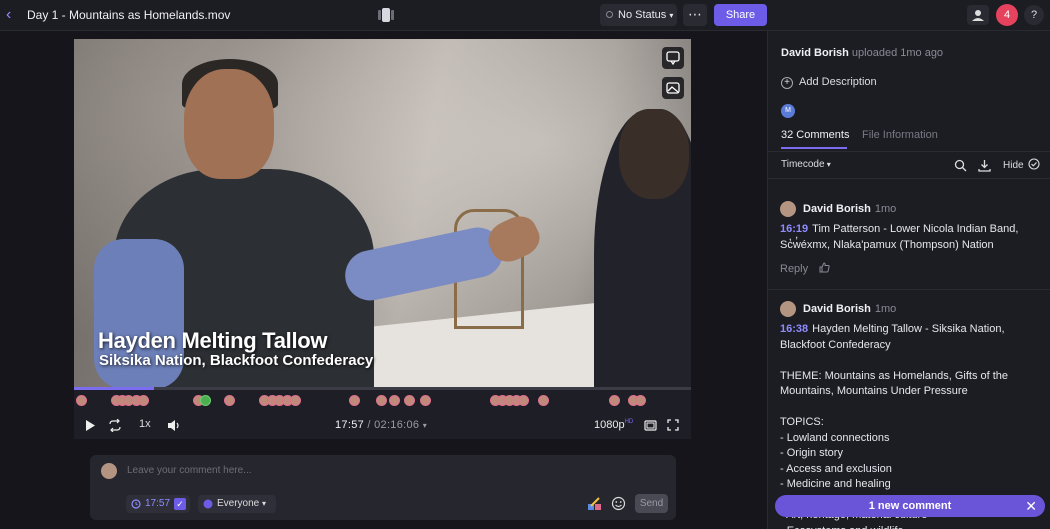 This screenshot has width=1050, height=529. I want to click on status-label: No Status, so click(642, 15).